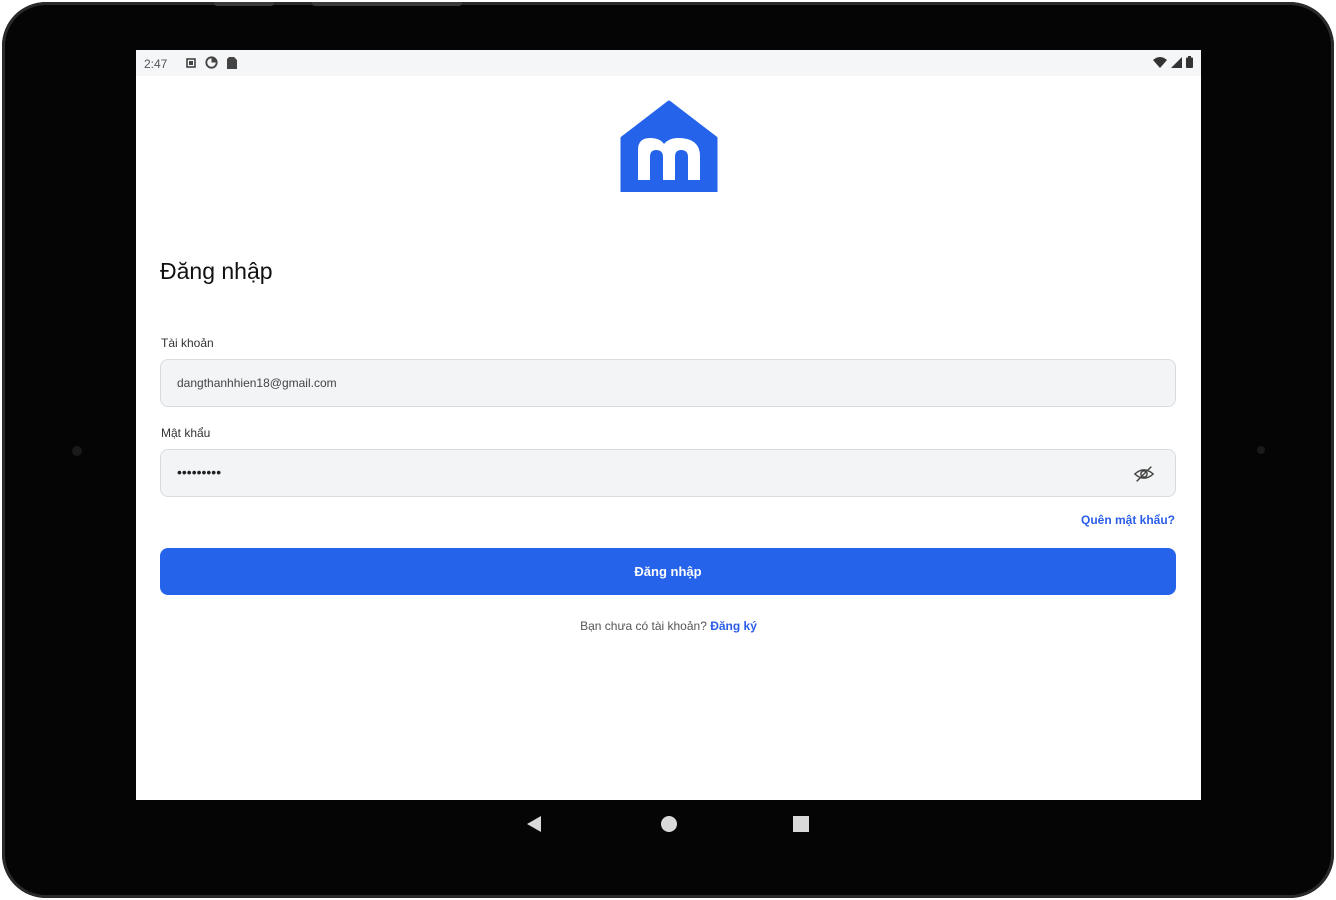 This screenshot has height=900, width=1336. Describe the element at coordinates (186, 433) in the screenshot. I see `password-label: Mật khẩu` at that location.